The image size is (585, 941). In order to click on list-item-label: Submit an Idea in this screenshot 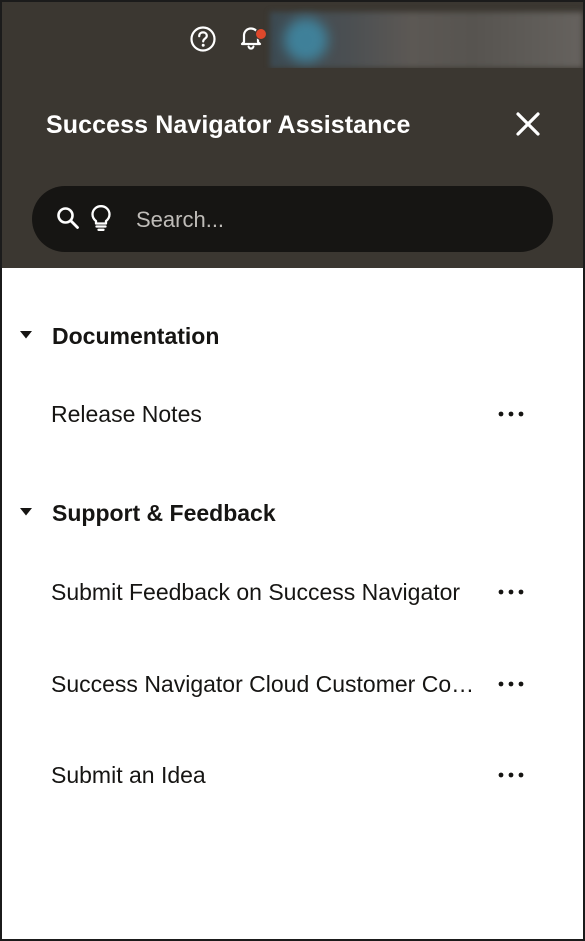, I will do `click(128, 775)`.